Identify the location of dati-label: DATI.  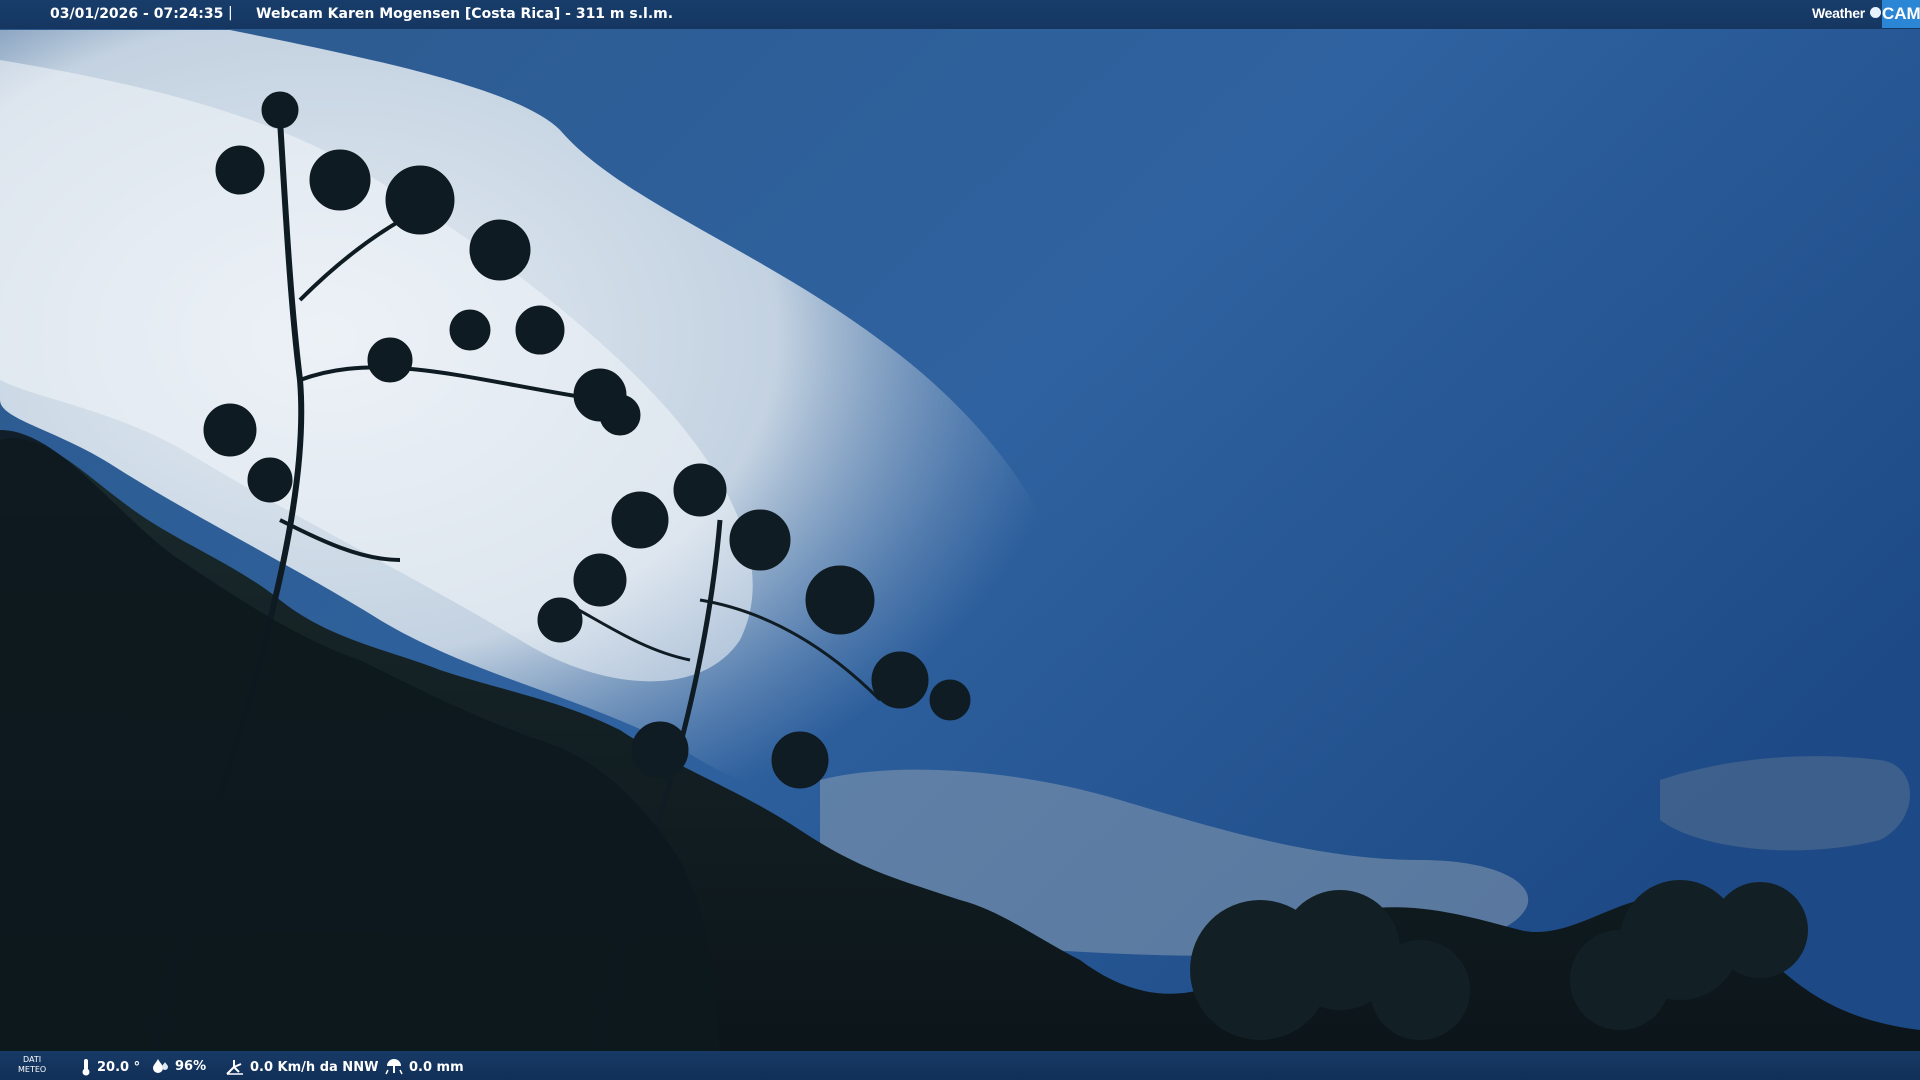
(32, 1059).